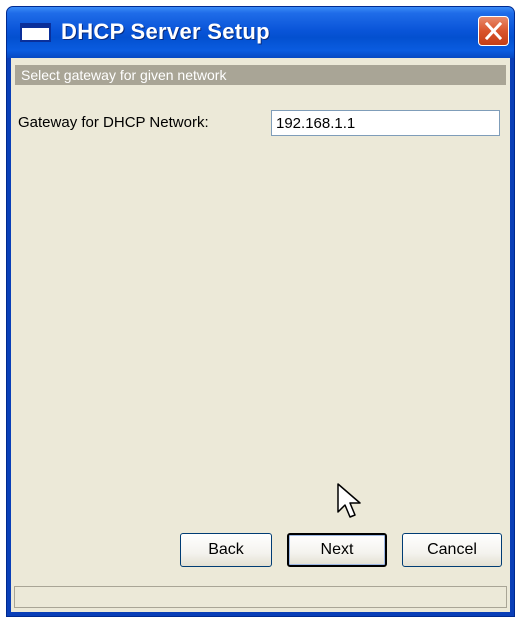 This screenshot has height=623, width=521. Describe the element at coordinates (385, 123) in the screenshot. I see `gateway-input` at that location.